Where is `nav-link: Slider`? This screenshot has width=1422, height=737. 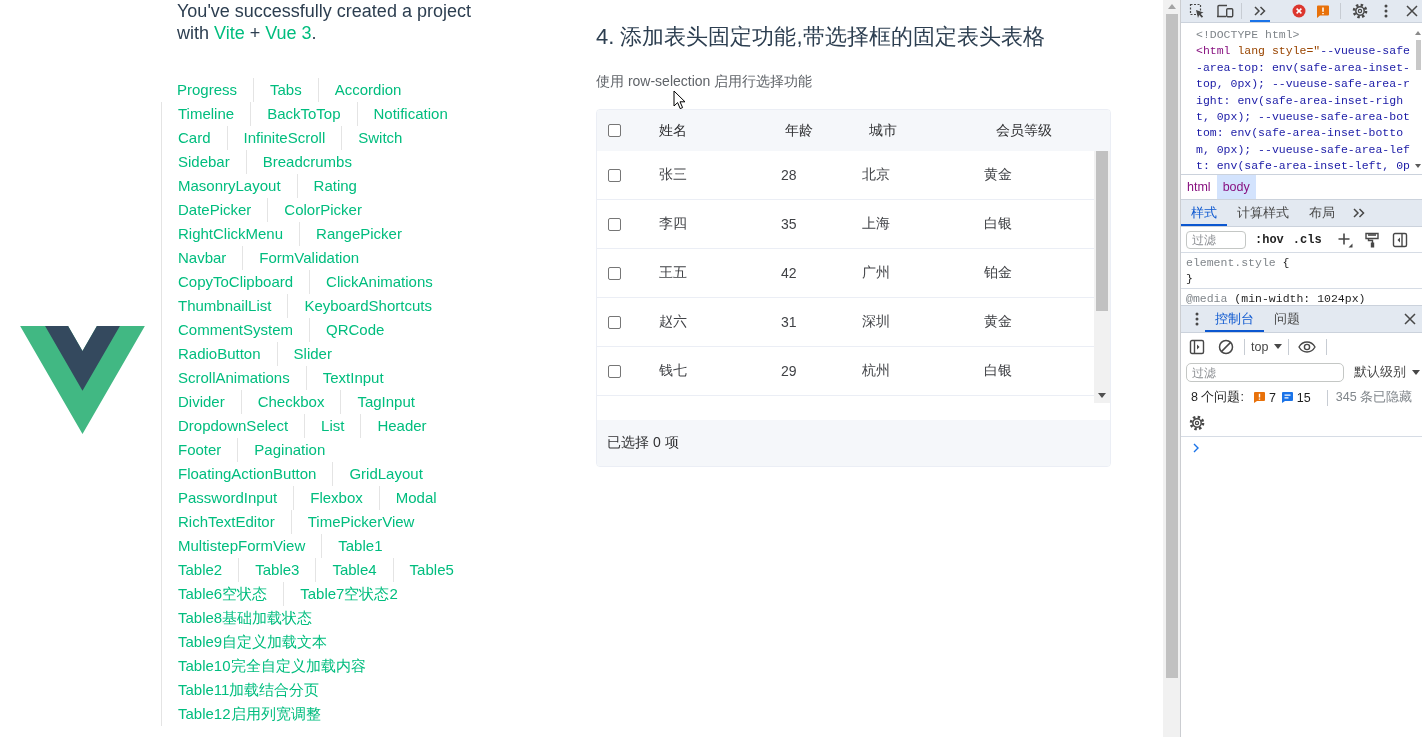 nav-link: Slider is located at coordinates (312, 354).